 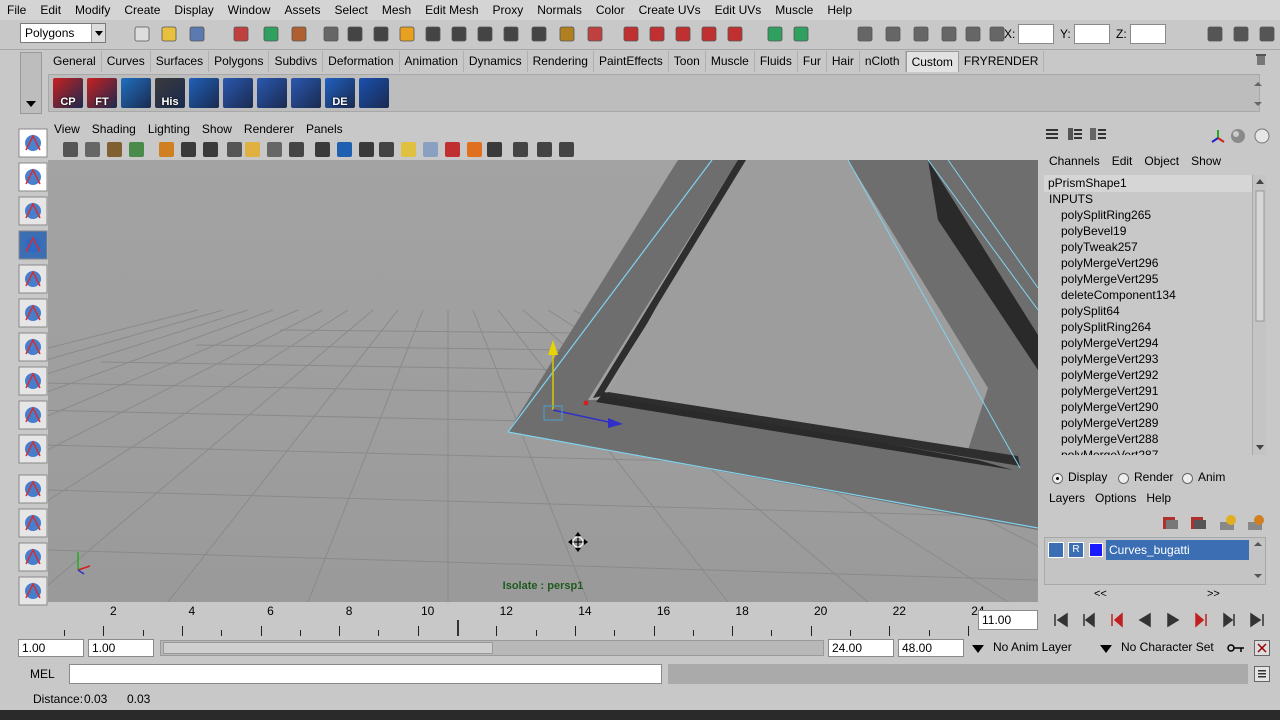 What do you see at coordinates (142, 10) in the screenshot?
I see `menu-create: Create` at bounding box center [142, 10].